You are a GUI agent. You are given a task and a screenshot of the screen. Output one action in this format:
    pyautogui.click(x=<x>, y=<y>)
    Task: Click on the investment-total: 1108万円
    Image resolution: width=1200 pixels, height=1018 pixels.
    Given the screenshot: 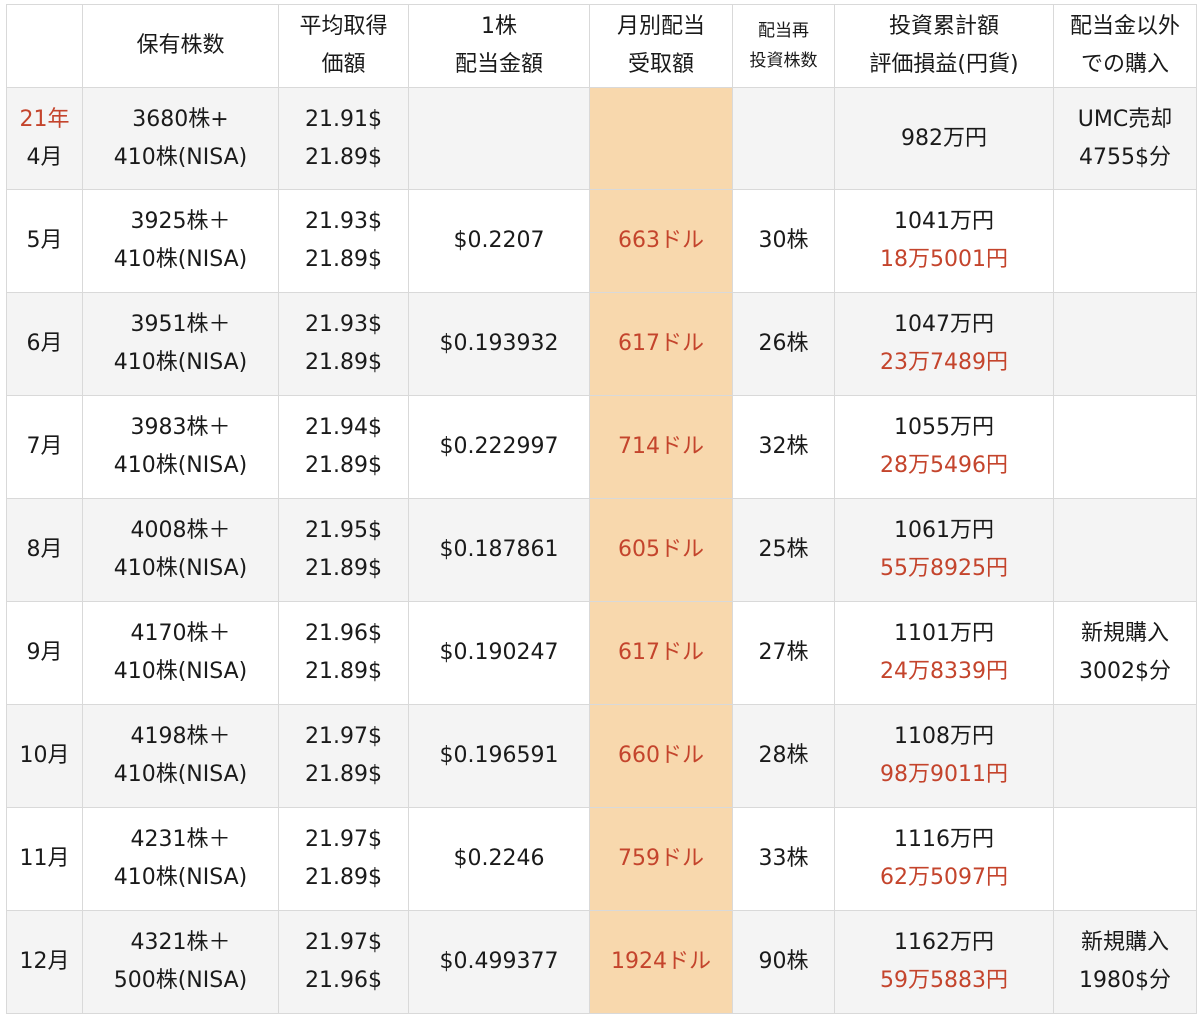 What is the action you would take?
    pyautogui.click(x=944, y=736)
    